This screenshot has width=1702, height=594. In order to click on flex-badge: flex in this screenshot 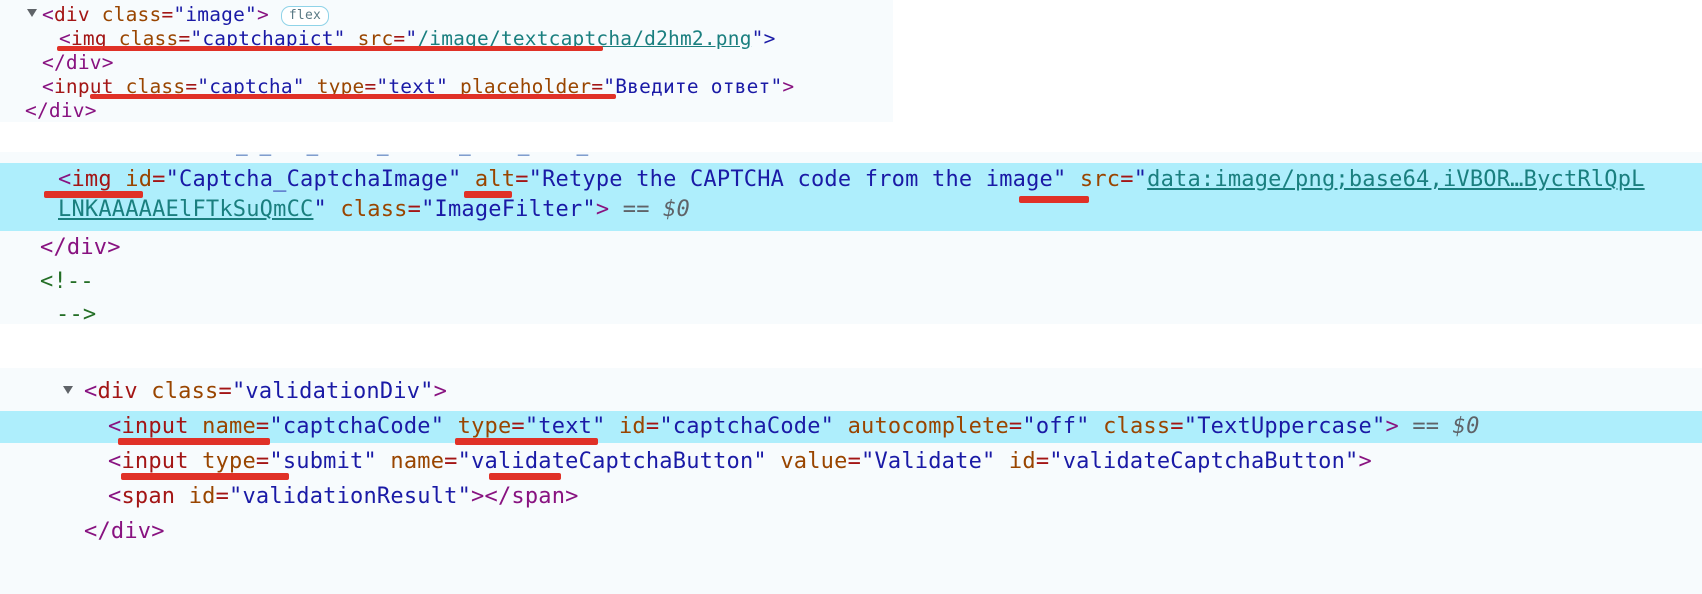, I will do `click(304, 16)`.